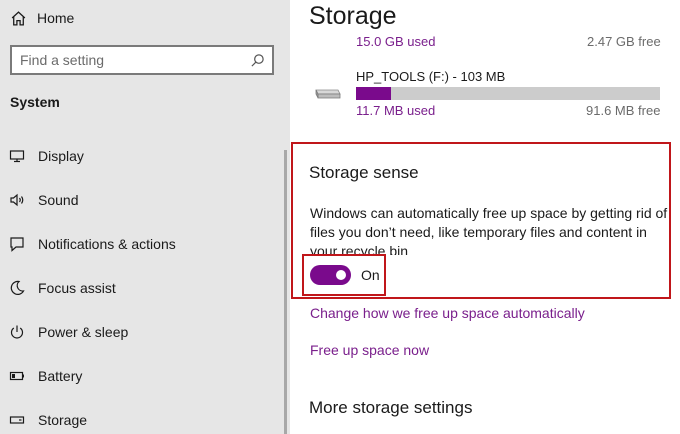 The height and width of the screenshot is (434, 680). Describe the element at coordinates (341, 275) in the screenshot. I see `toggle-knob` at that location.